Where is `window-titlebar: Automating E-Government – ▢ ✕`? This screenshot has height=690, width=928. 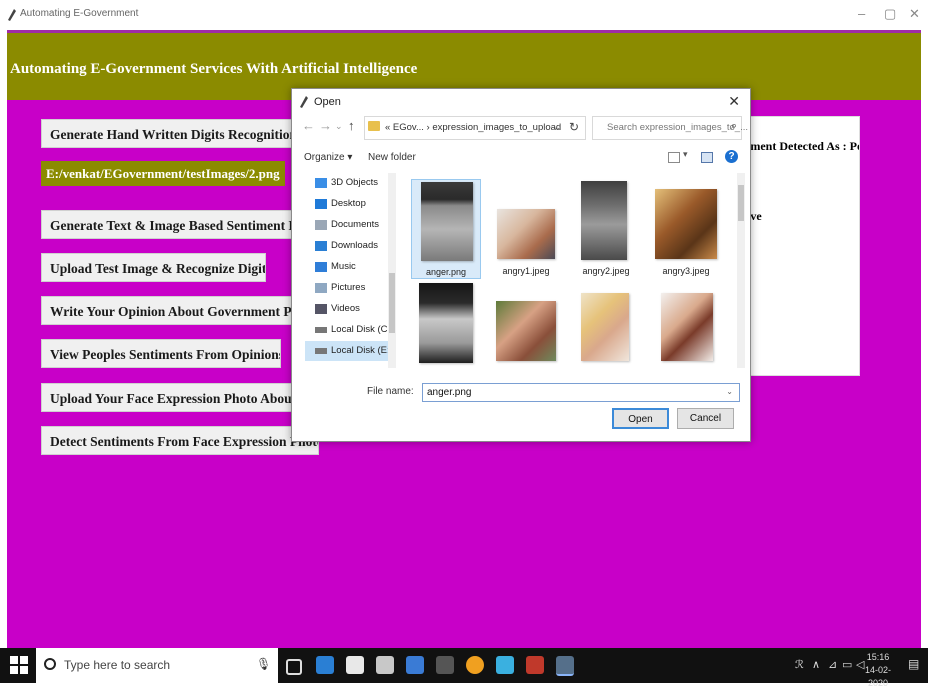
window-titlebar: Automating E-Government – ▢ ✕ is located at coordinates (464, 15).